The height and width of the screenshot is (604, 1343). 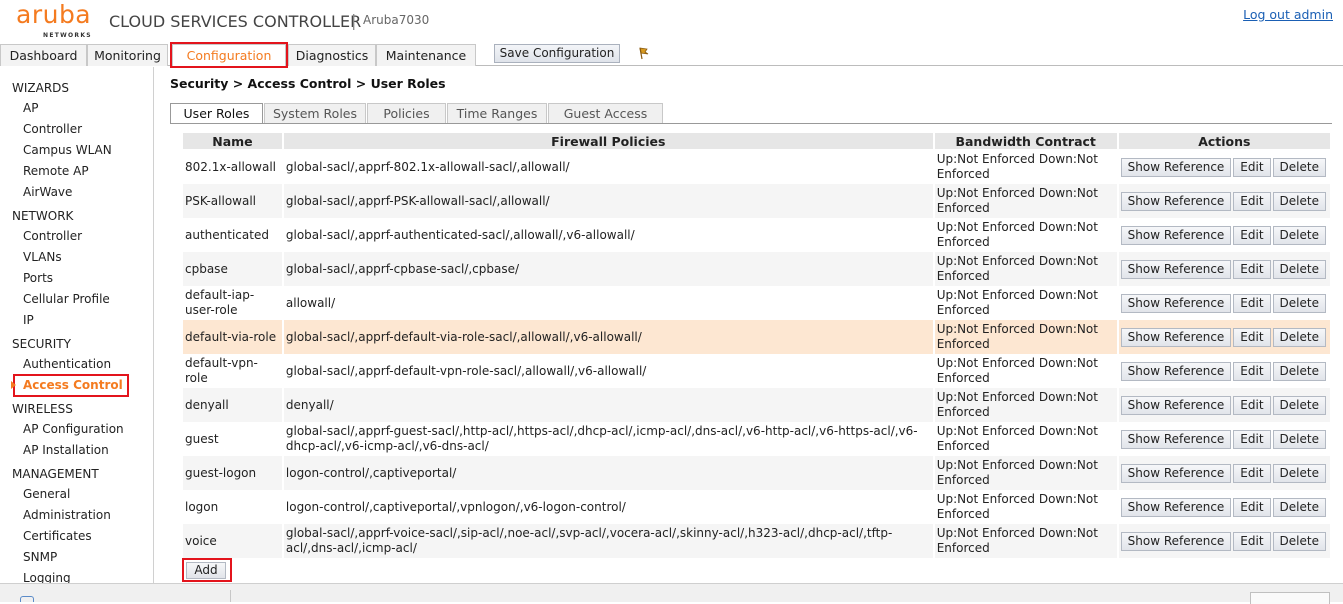 I want to click on sidebar-item-authentication: Authentication, so click(x=67, y=364).